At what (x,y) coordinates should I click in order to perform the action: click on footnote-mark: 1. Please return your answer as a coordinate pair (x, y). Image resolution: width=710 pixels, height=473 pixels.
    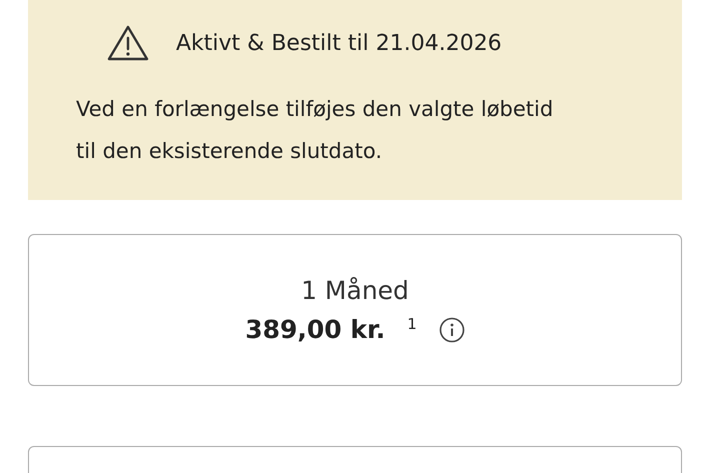
    Looking at the image, I should click on (412, 324).